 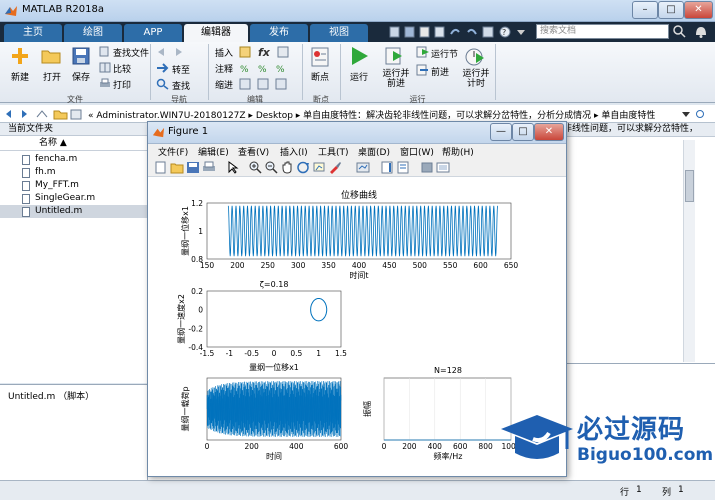 I want to click on address-dropdown-icon, so click(x=695, y=114).